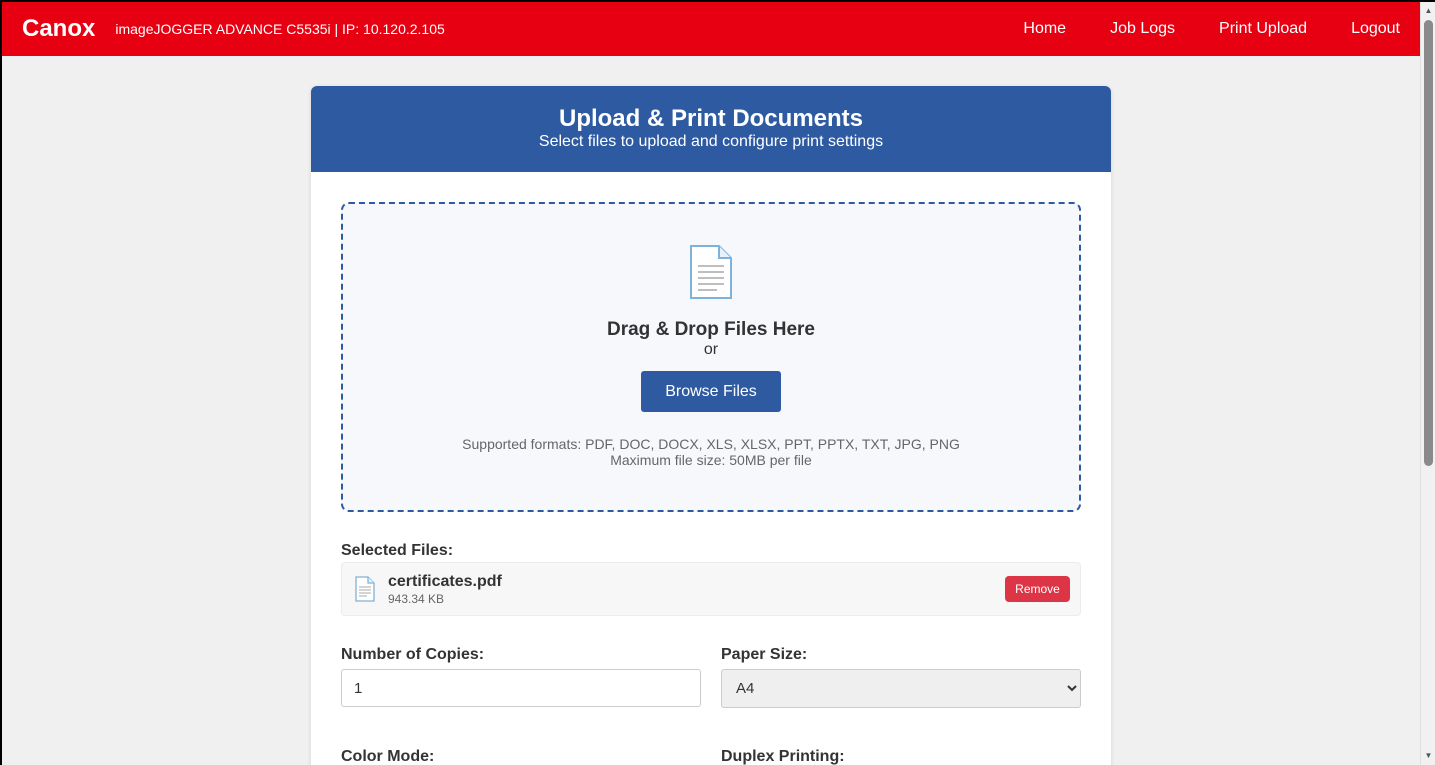  What do you see at coordinates (711, 677) in the screenshot?
I see `settings-row-1: Number of Copies: Paper Size: A4` at bounding box center [711, 677].